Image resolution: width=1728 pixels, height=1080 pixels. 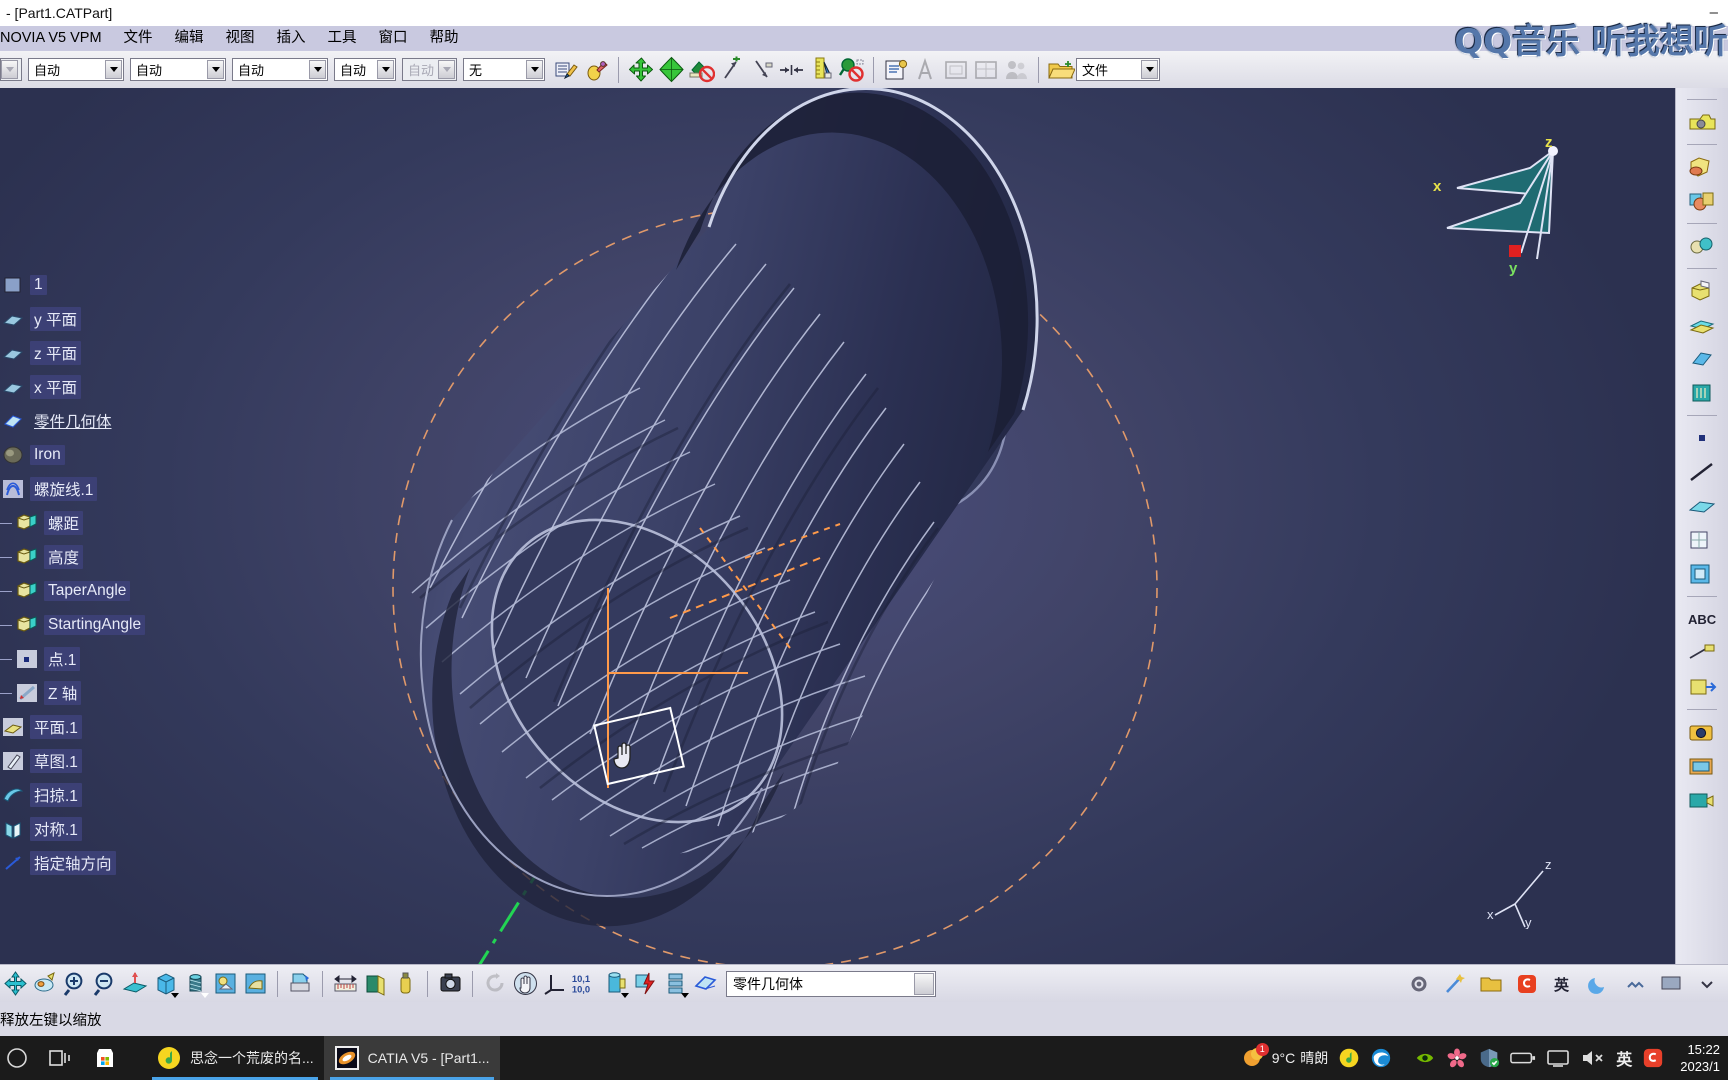 I want to click on volume-mute-icon, so click(x=1593, y=1058).